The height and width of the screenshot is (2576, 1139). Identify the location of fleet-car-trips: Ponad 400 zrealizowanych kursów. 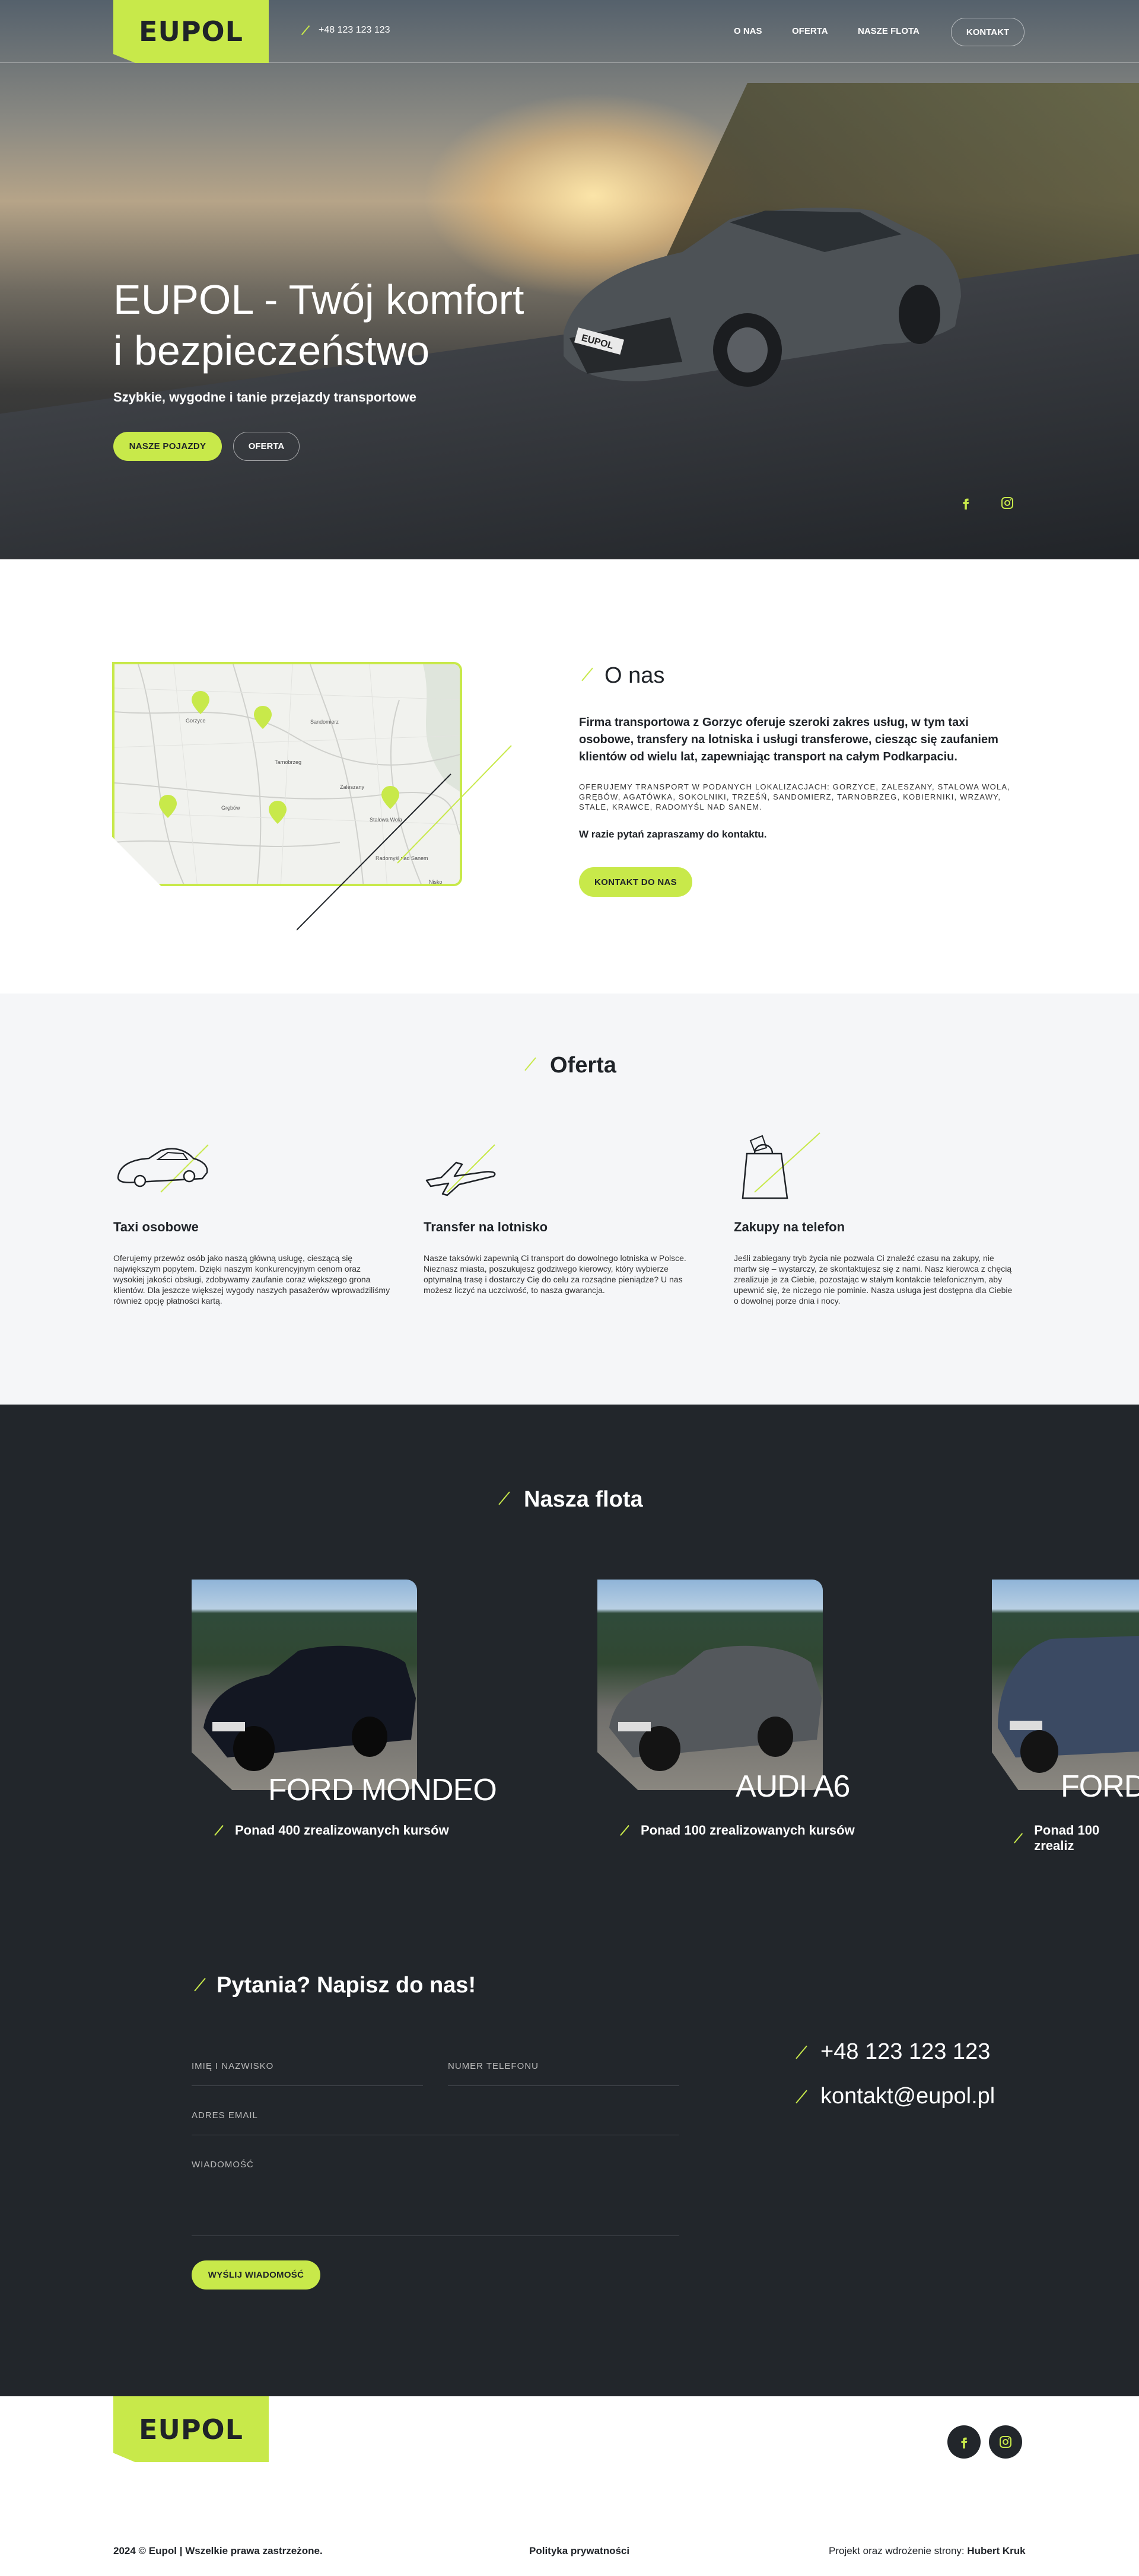
(330, 1830).